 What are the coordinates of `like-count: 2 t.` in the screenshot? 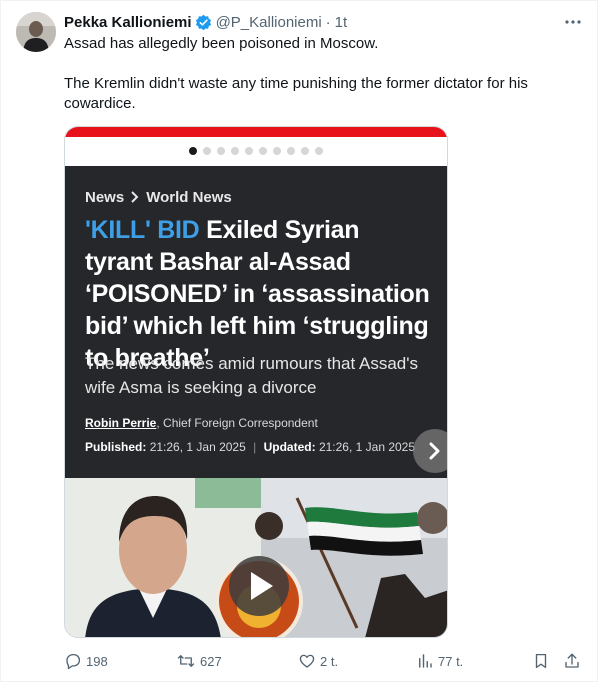 It's located at (329, 661).